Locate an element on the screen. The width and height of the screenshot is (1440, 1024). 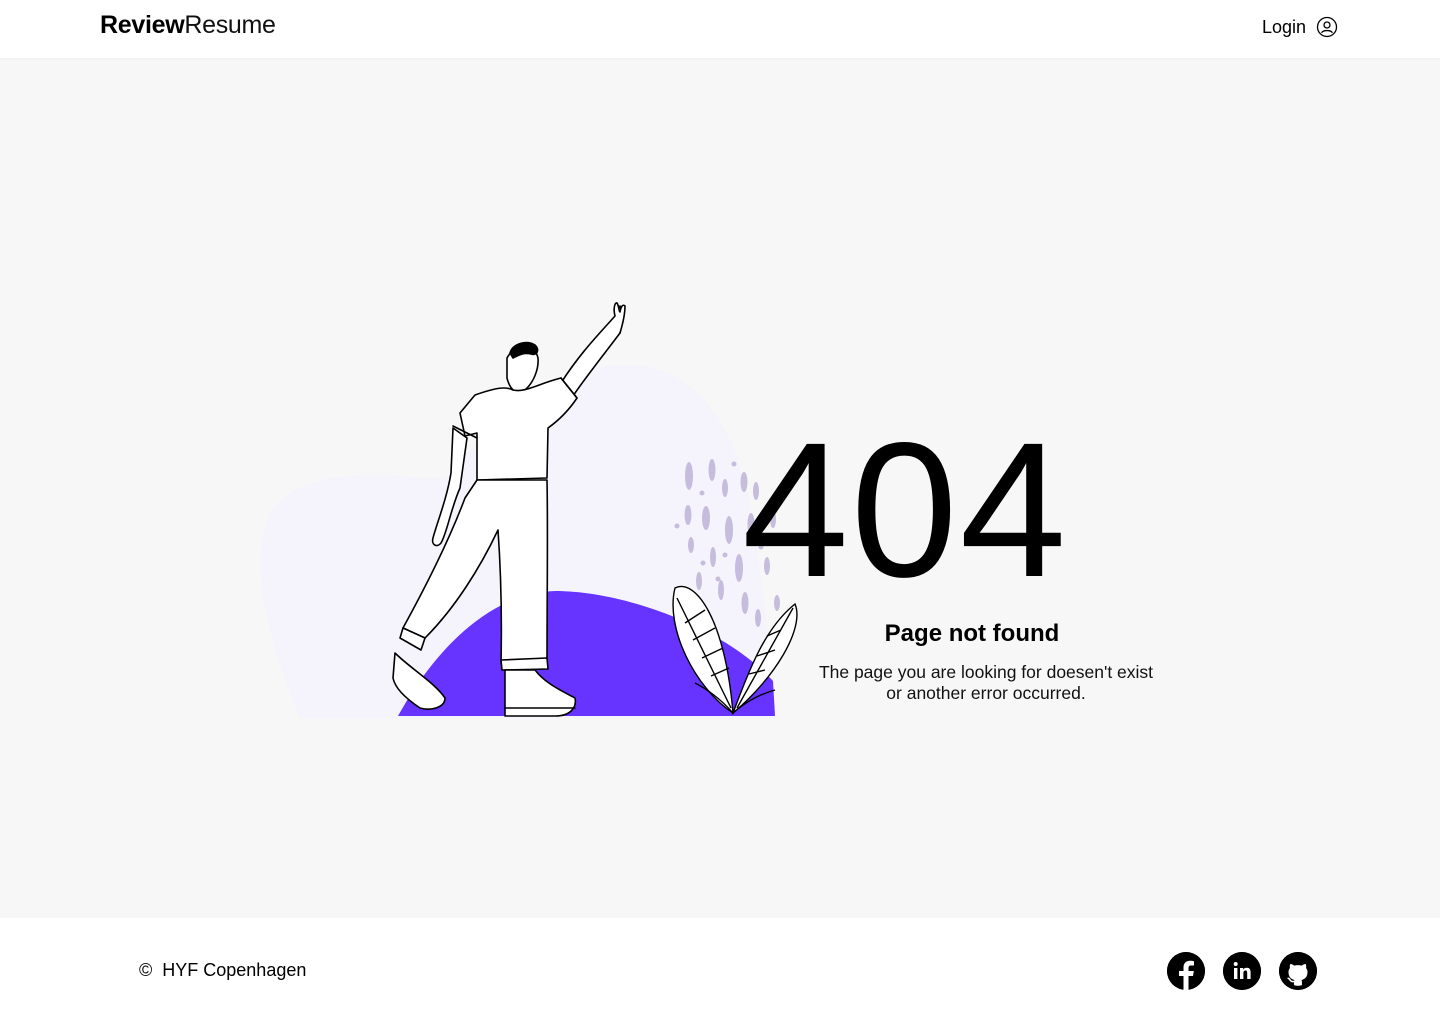
brand-logo-bold: Review is located at coordinates (142, 25).